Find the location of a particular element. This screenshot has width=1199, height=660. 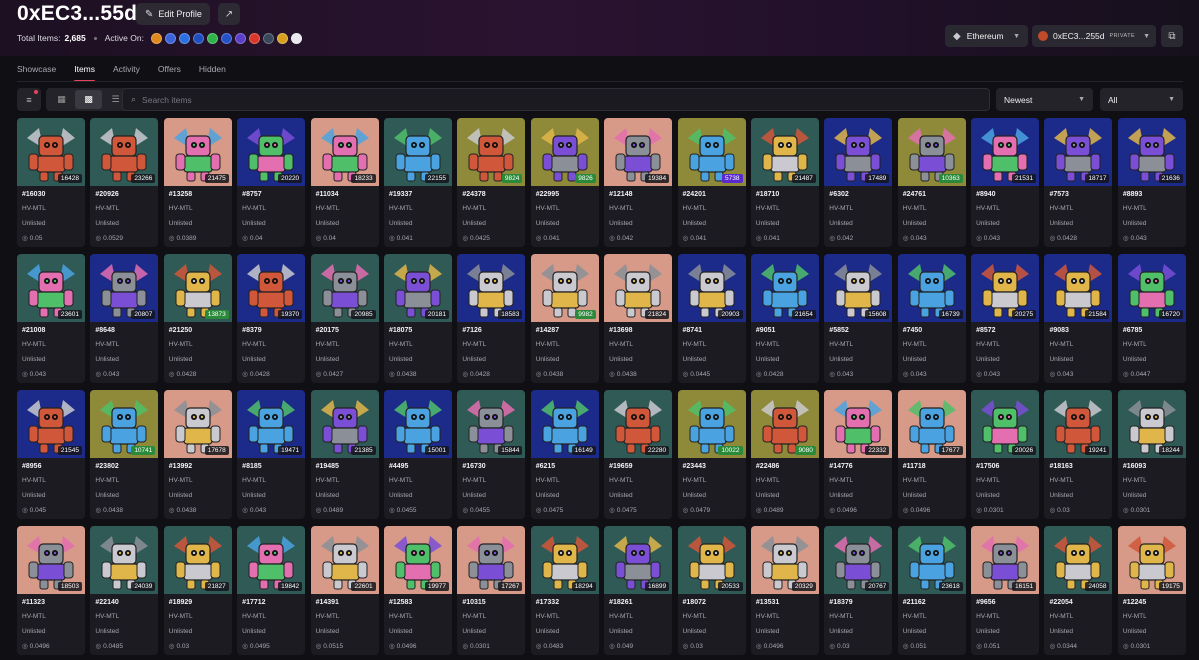

nft-card: 21654 #9051 HV-MTL Unlisted ◎ 0.0428 is located at coordinates (784, 318).